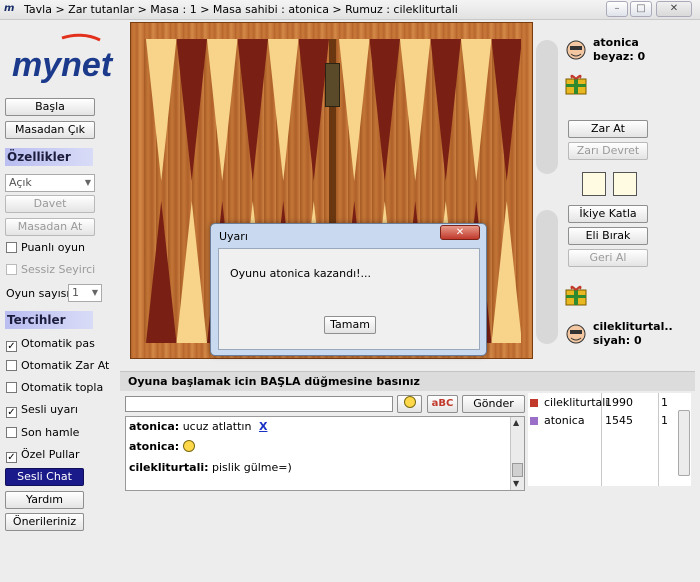  I want to click on player1-score: beyaz: 0, so click(619, 56).